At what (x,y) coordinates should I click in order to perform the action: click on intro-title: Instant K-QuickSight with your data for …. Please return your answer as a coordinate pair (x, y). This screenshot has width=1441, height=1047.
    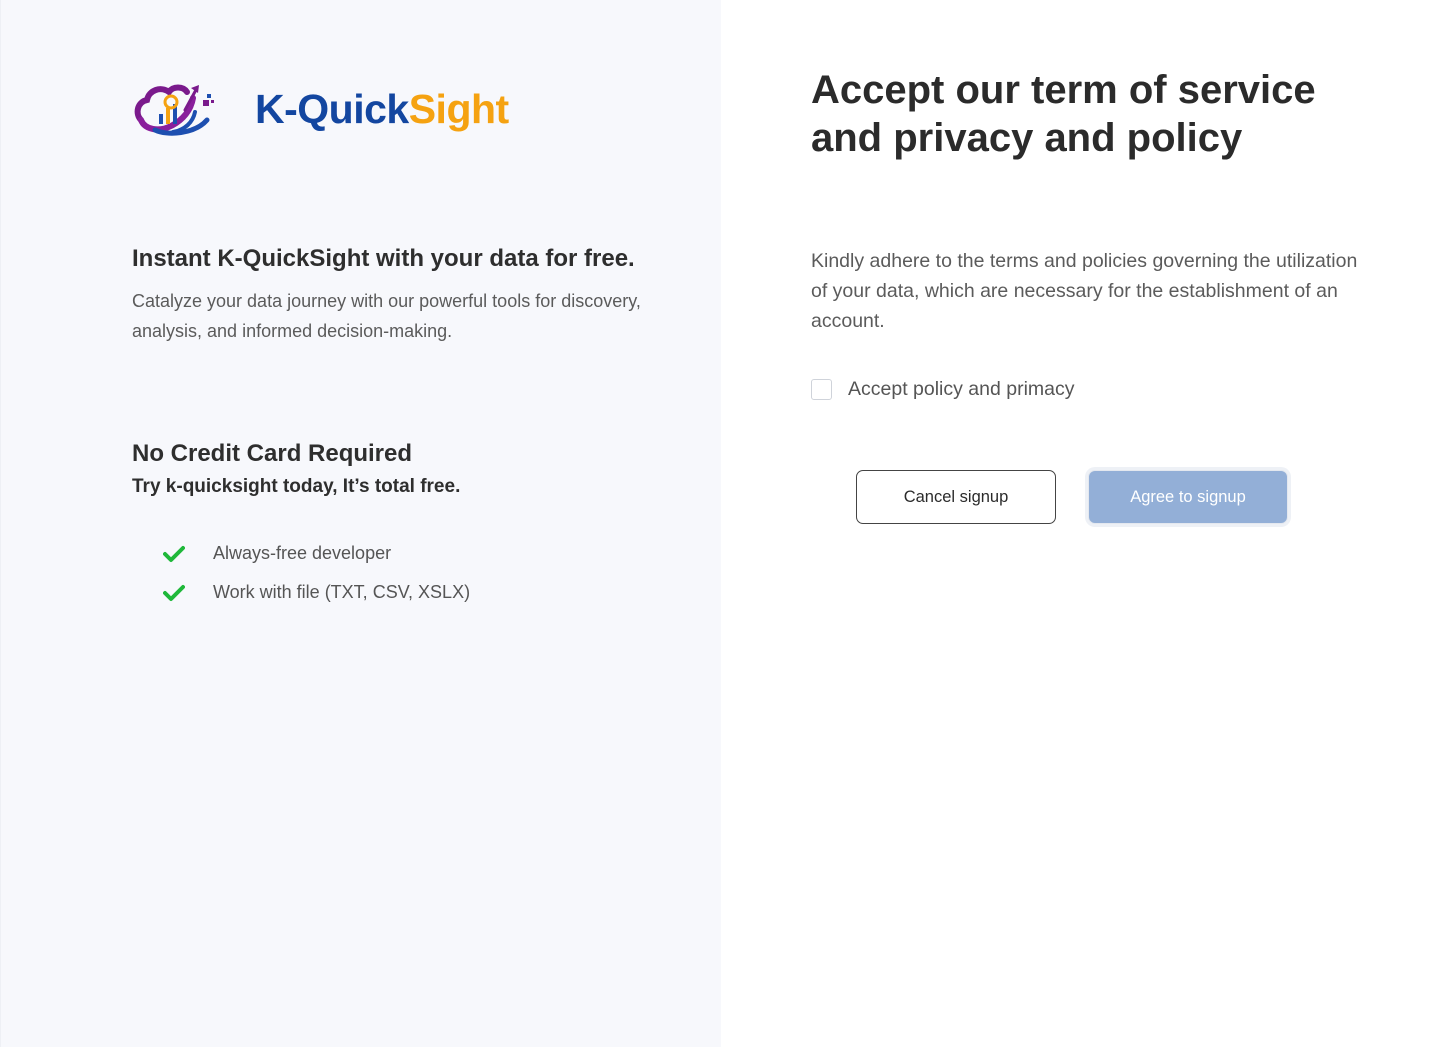
    Looking at the image, I should click on (383, 258).